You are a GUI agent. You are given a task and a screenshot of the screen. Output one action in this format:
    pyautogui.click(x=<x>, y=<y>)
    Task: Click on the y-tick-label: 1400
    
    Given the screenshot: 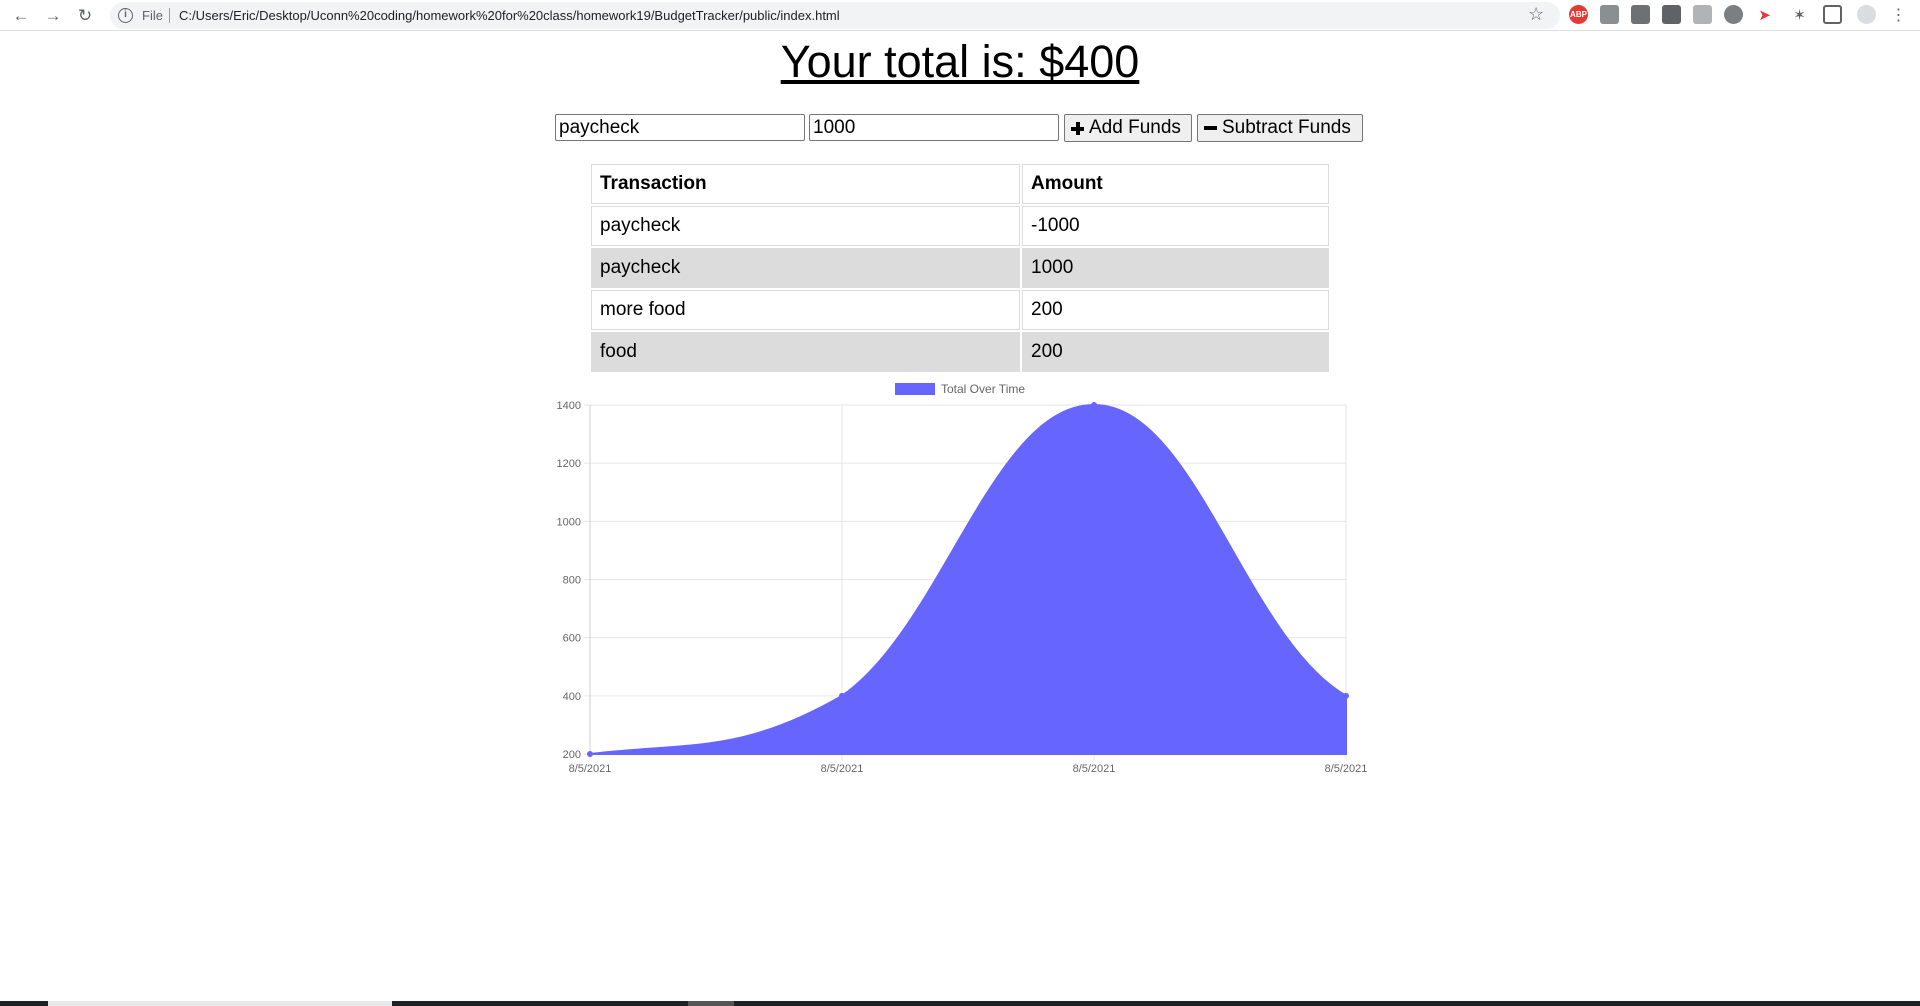 What is the action you would take?
    pyautogui.click(x=569, y=406)
    